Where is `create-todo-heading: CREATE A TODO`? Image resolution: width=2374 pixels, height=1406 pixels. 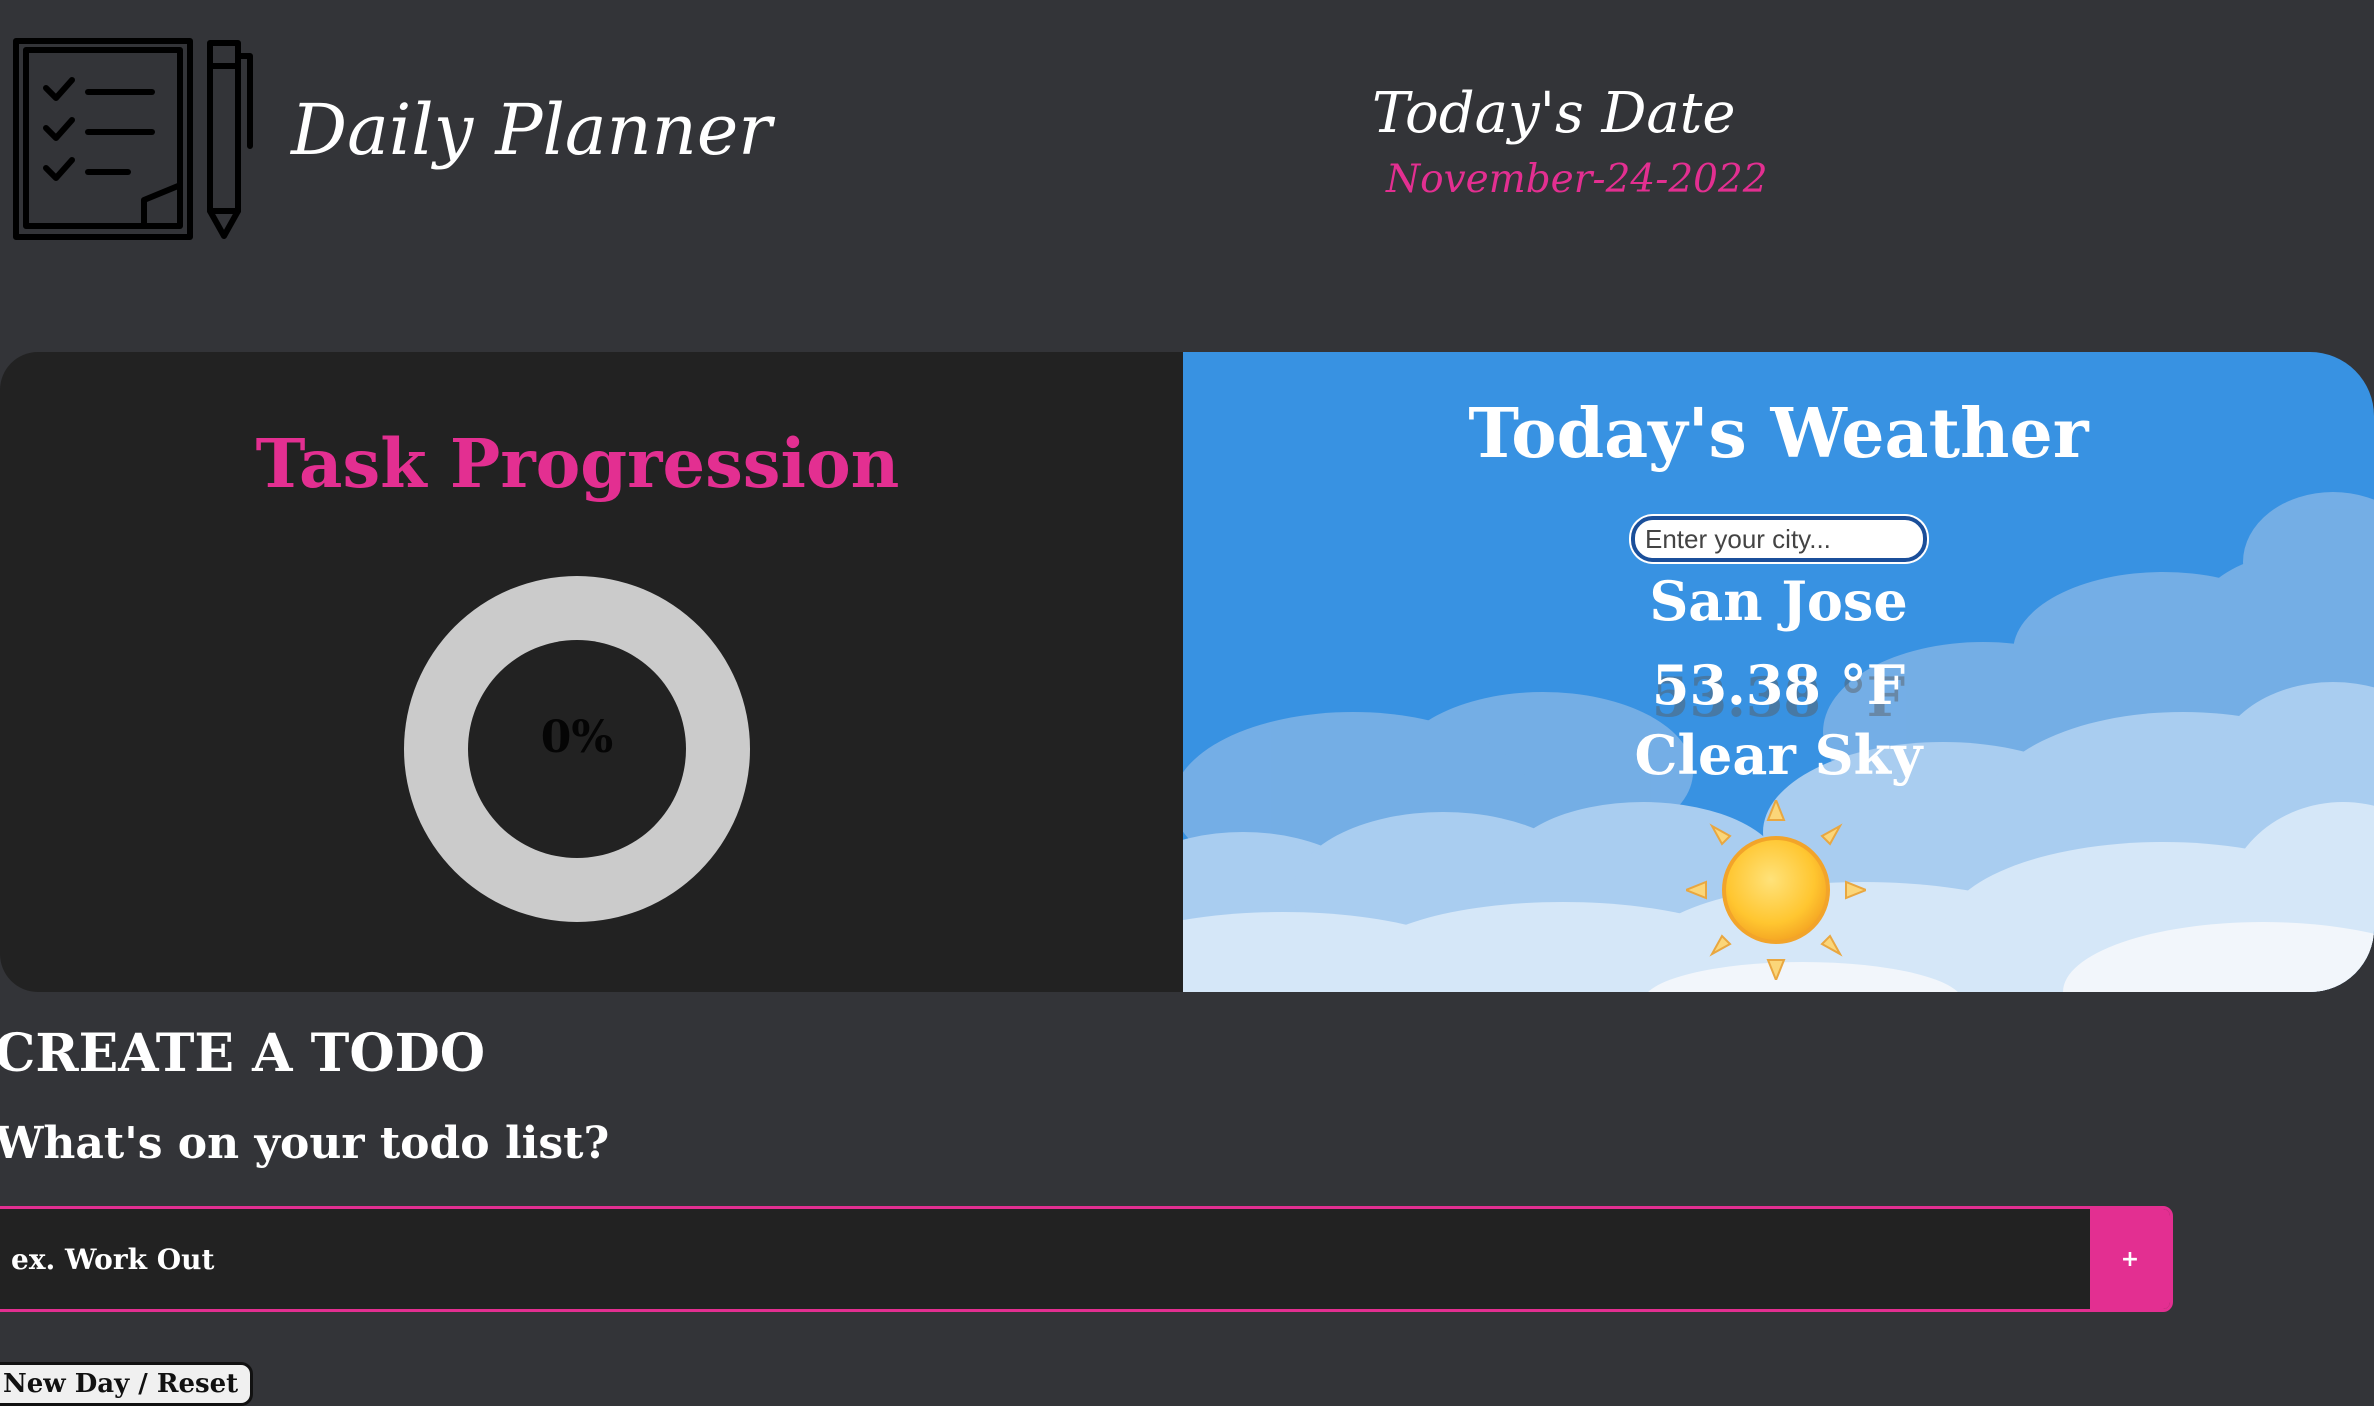
create-todo-heading: CREATE A TODO is located at coordinates (243, 1053).